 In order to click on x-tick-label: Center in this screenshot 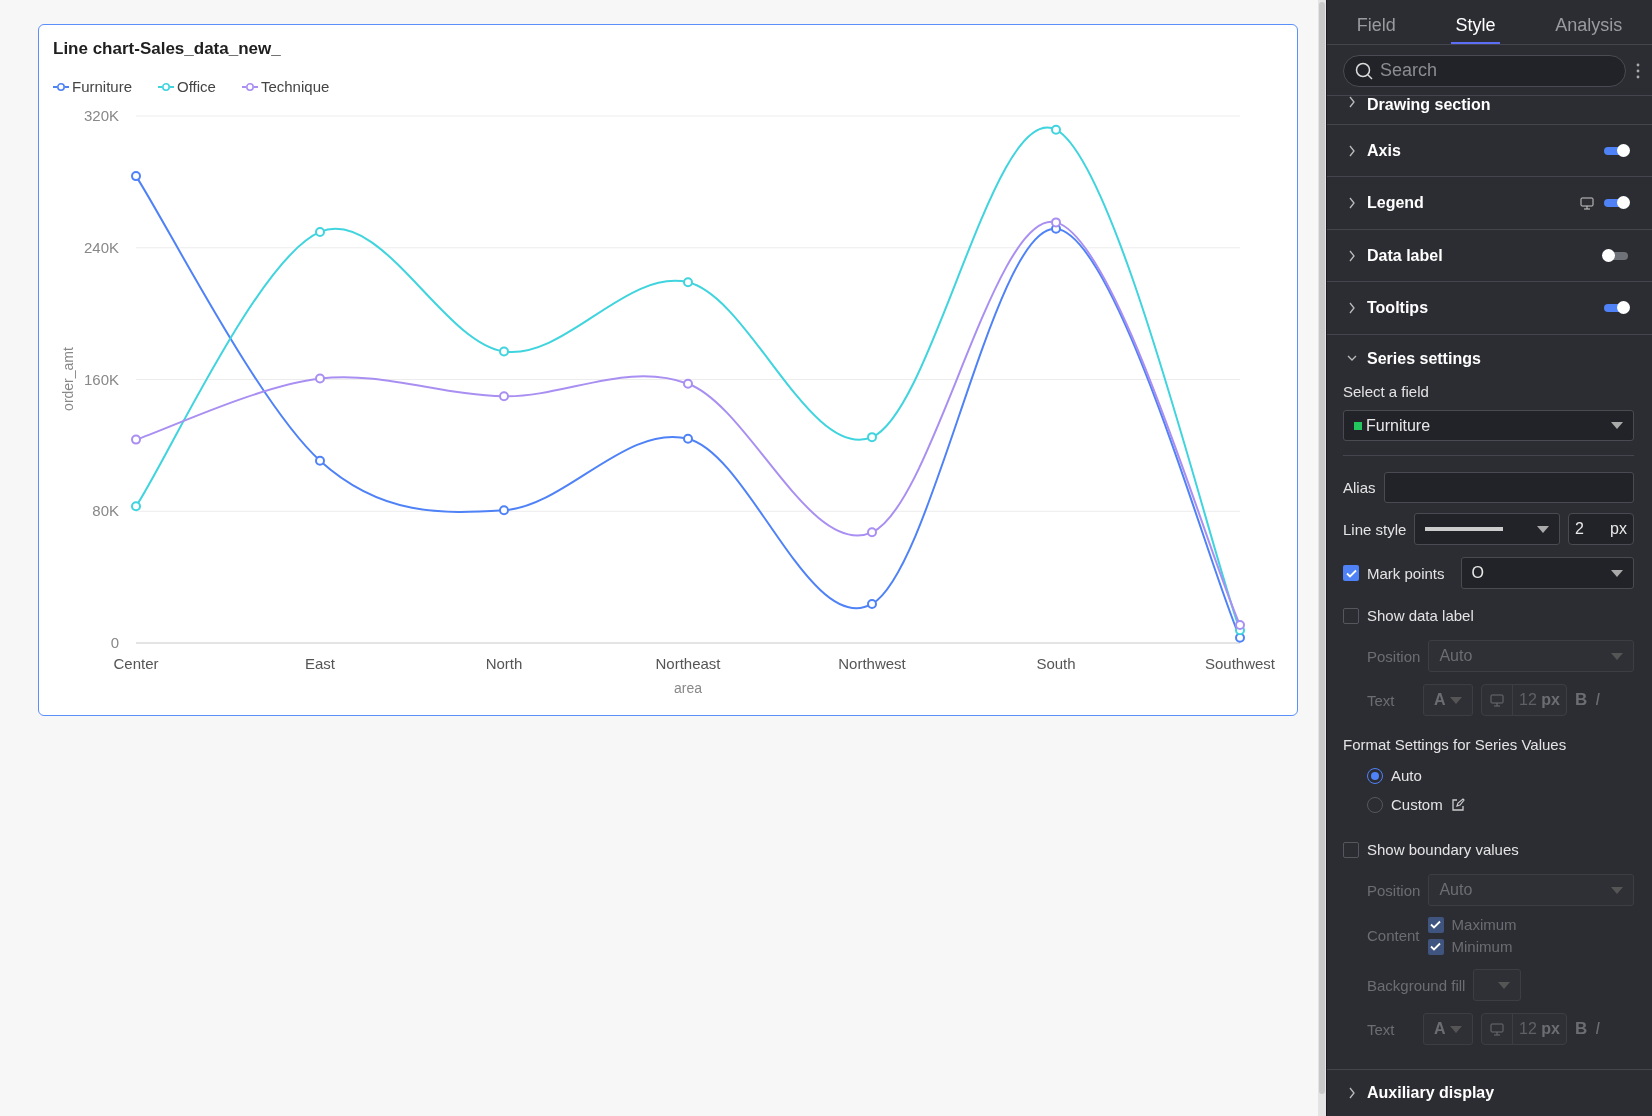, I will do `click(136, 663)`.